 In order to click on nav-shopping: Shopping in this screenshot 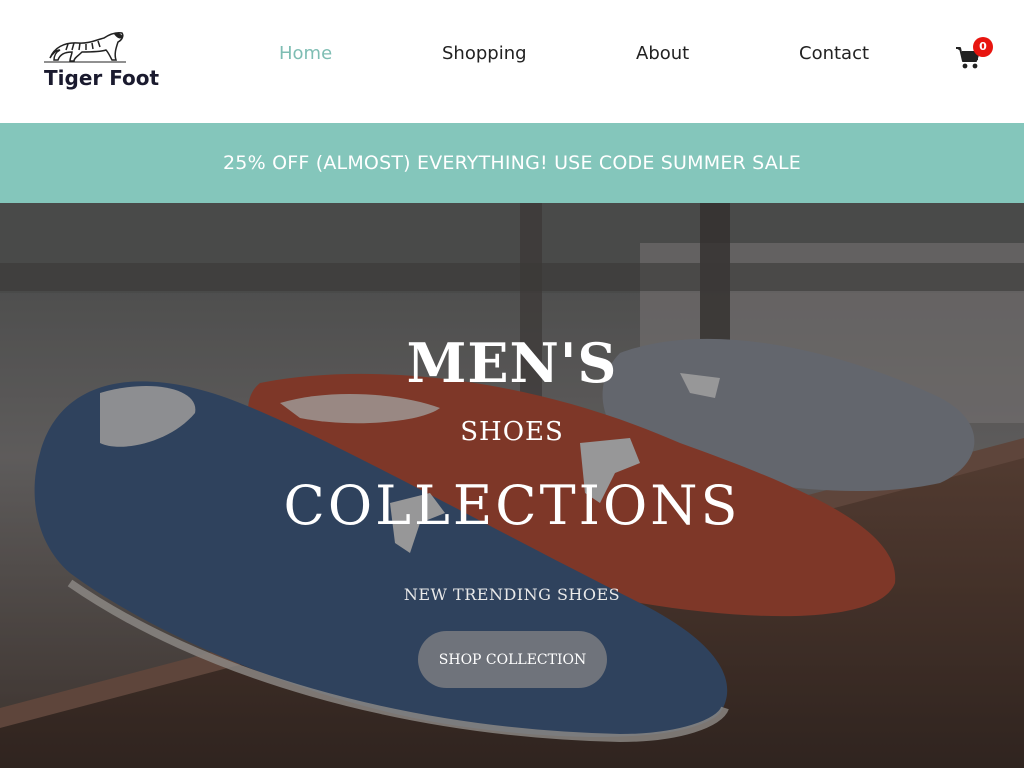, I will do `click(484, 53)`.